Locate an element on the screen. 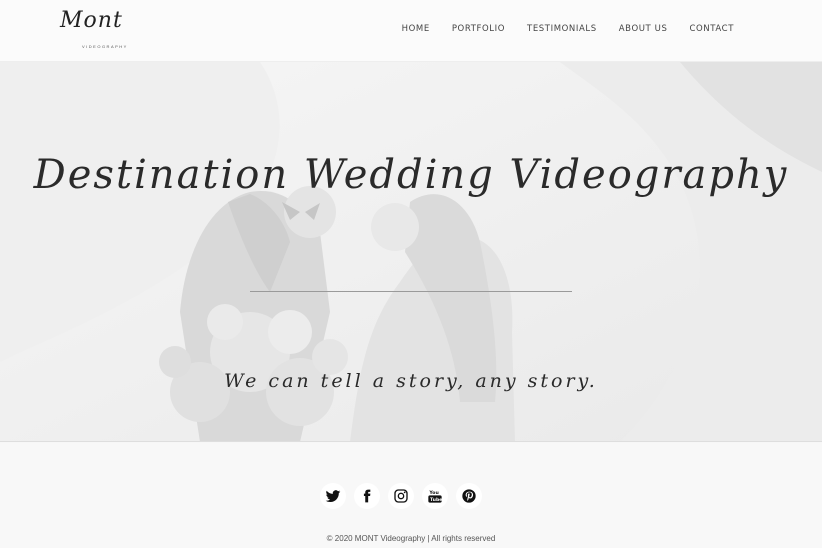 Image resolution: width=822 pixels, height=548 pixels. hero-divider is located at coordinates (411, 291).